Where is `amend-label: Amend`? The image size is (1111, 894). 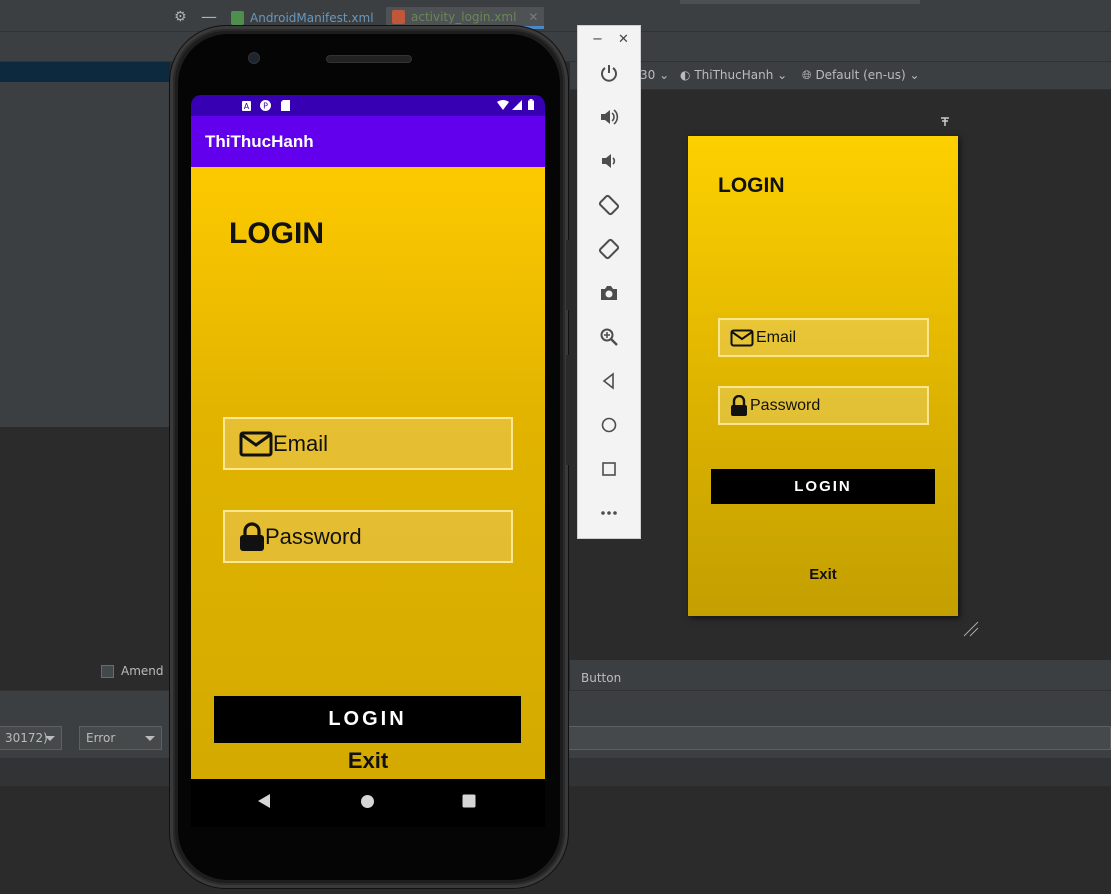
amend-label: Amend is located at coordinates (142, 671).